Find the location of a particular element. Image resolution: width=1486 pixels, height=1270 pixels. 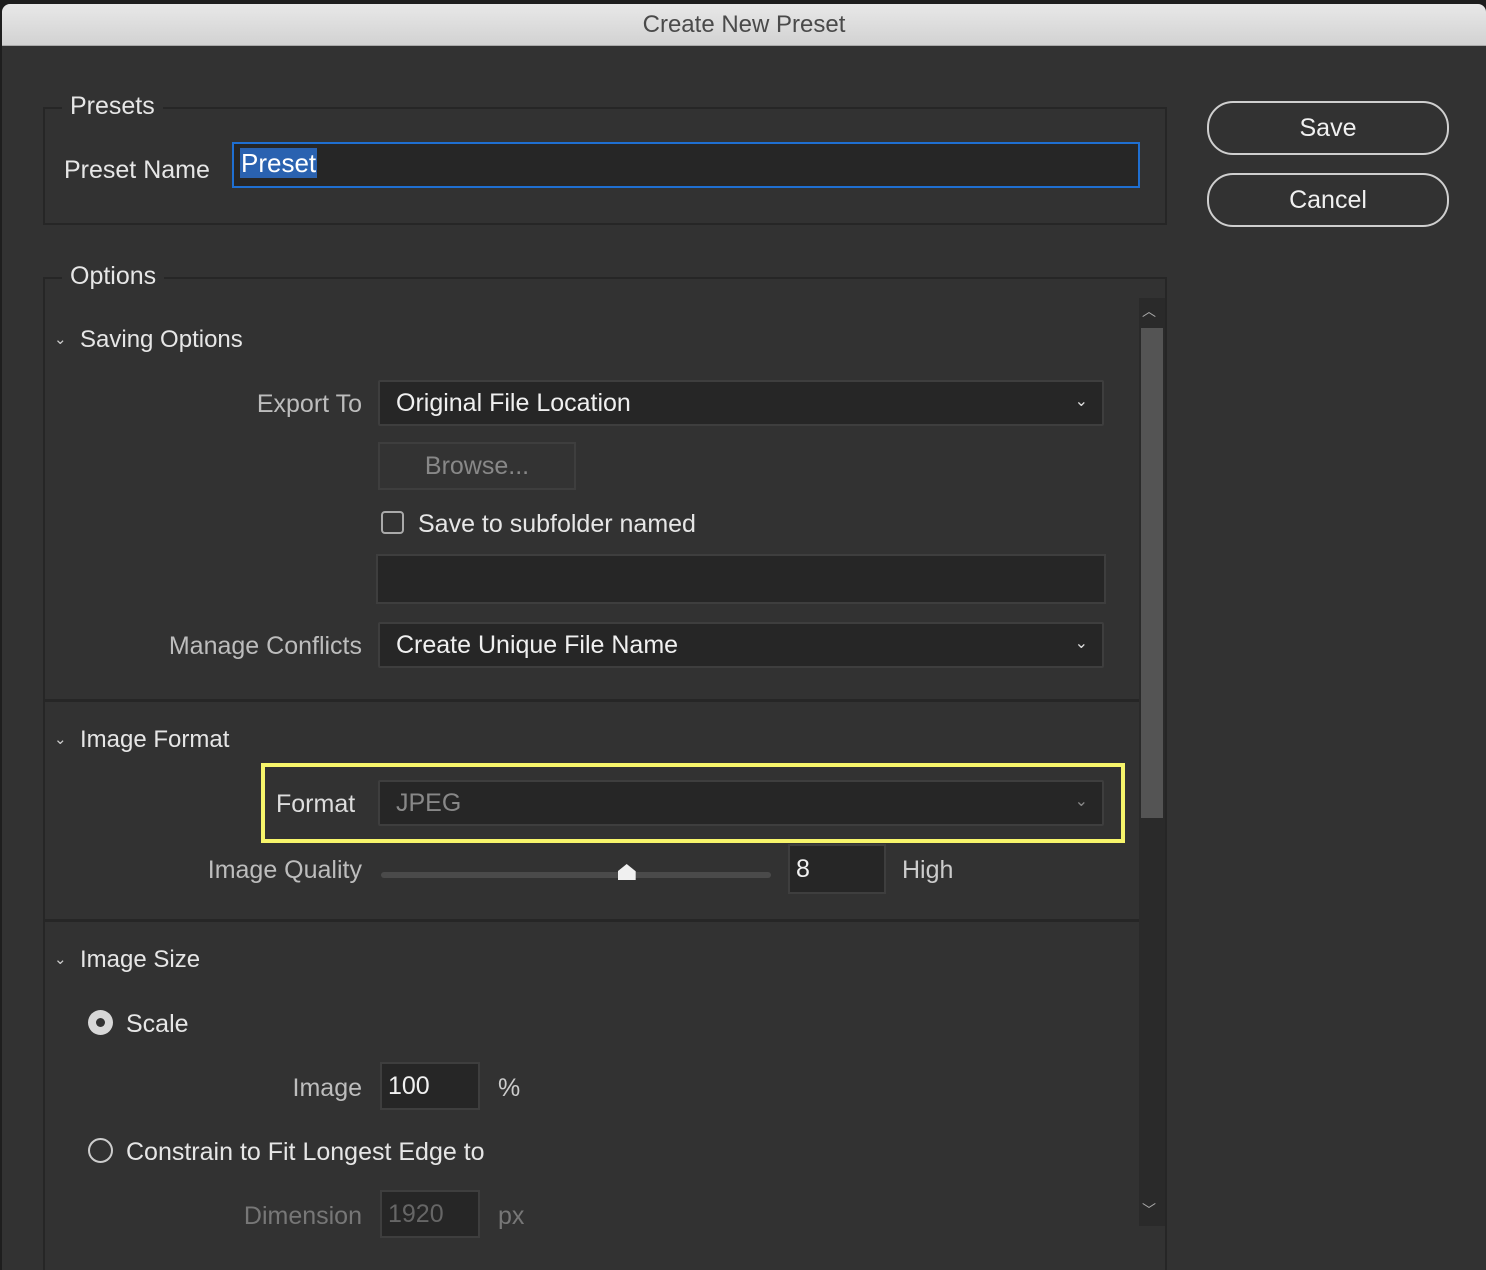

image-quality-slider is located at coordinates (576, 872).